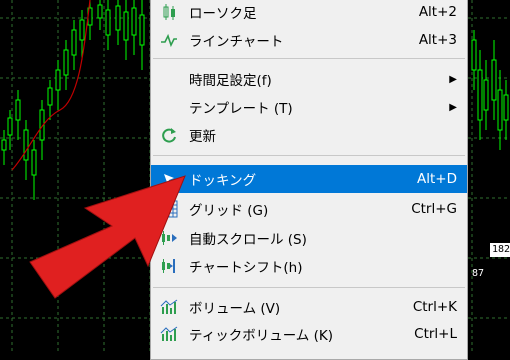  What do you see at coordinates (107, 237) in the screenshot?
I see `red-arrow-annotation` at bounding box center [107, 237].